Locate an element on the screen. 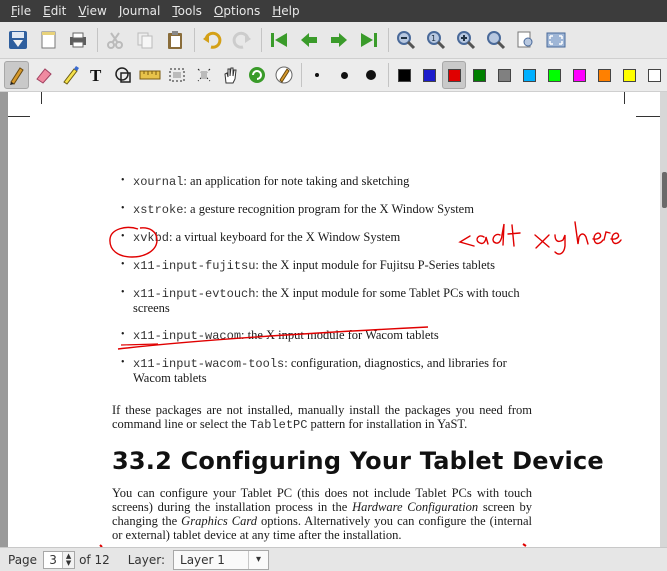 The height and width of the screenshot is (571, 667). paste-icon is located at coordinates (175, 40).